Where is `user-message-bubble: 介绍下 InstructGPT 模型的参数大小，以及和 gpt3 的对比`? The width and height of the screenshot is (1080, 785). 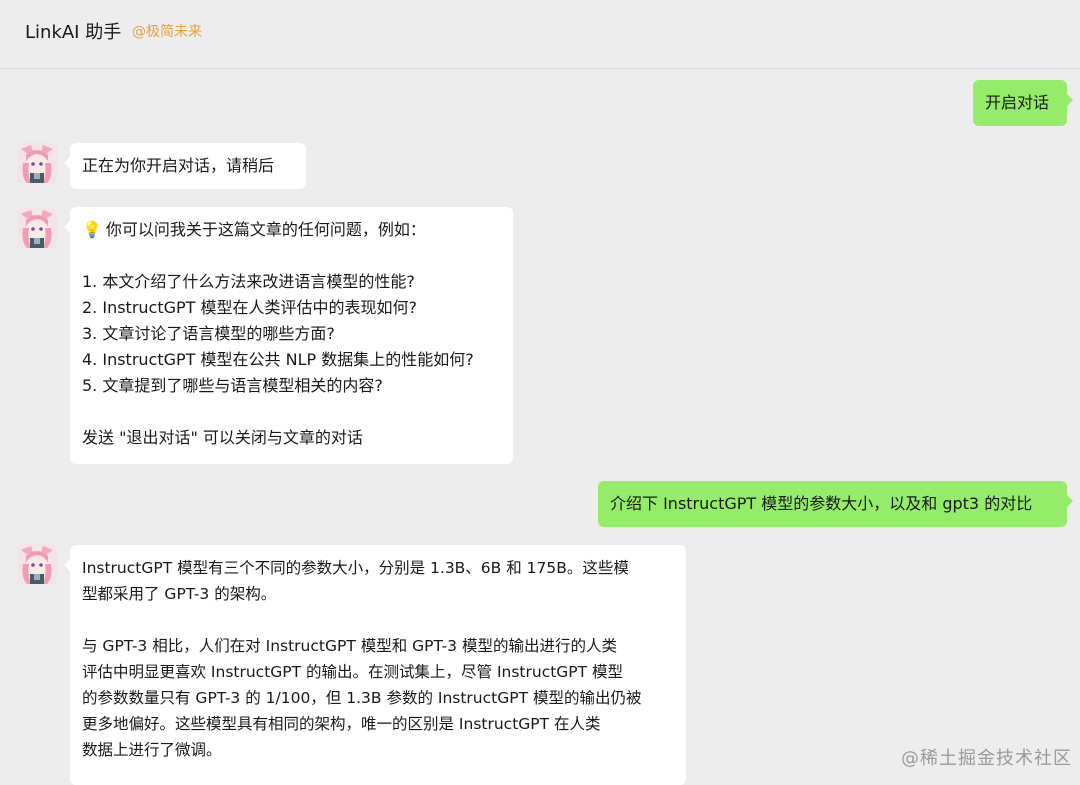 user-message-bubble: 介绍下 InstructGPT 模型的参数大小，以及和 gpt3 的对比 is located at coordinates (835, 504).